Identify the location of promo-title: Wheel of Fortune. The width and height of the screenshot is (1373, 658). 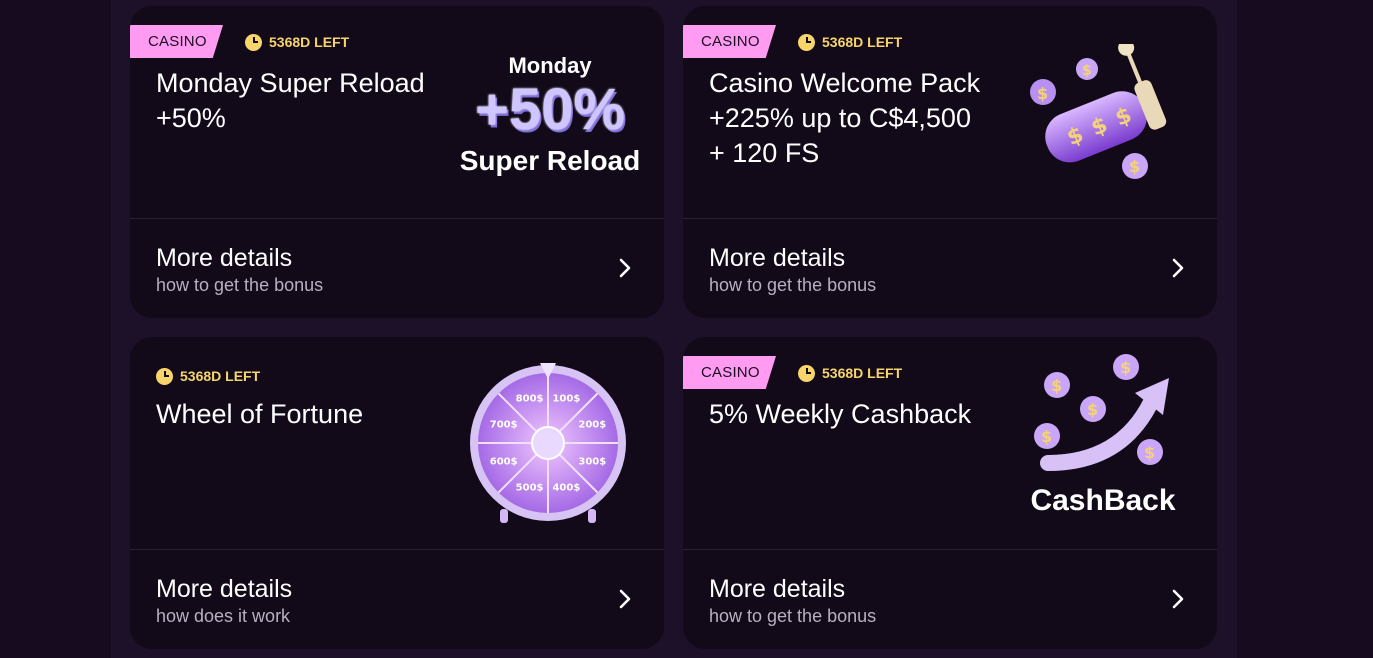
(260, 414).